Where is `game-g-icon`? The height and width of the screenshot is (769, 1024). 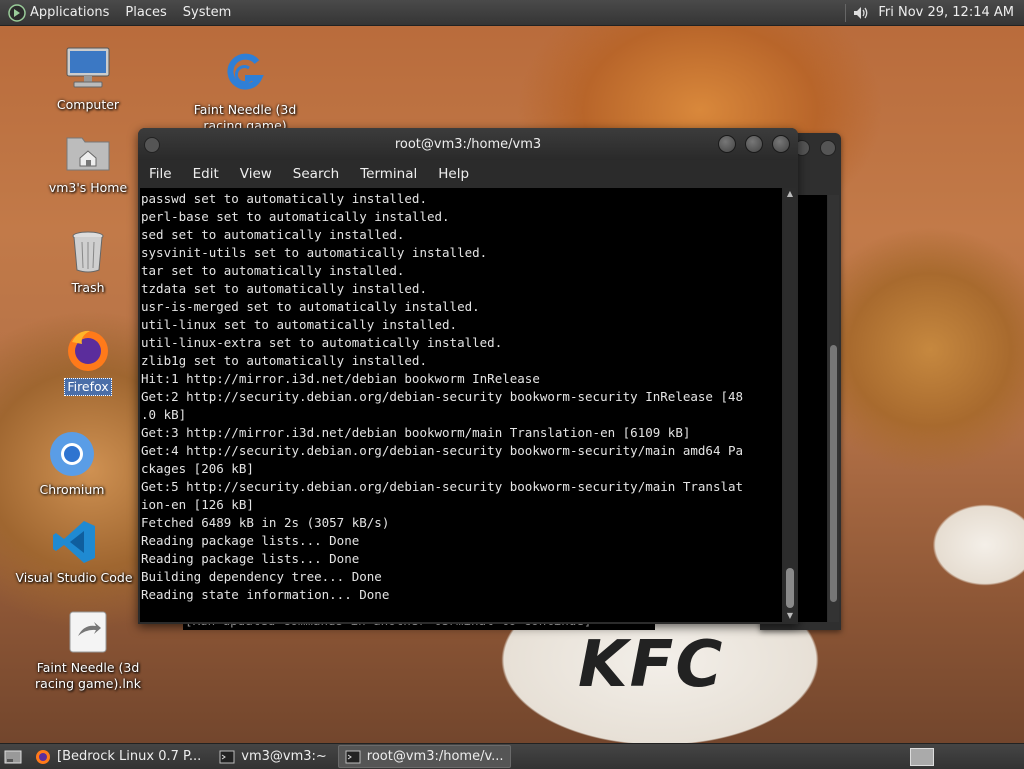
game-g-icon is located at coordinates (245, 74).